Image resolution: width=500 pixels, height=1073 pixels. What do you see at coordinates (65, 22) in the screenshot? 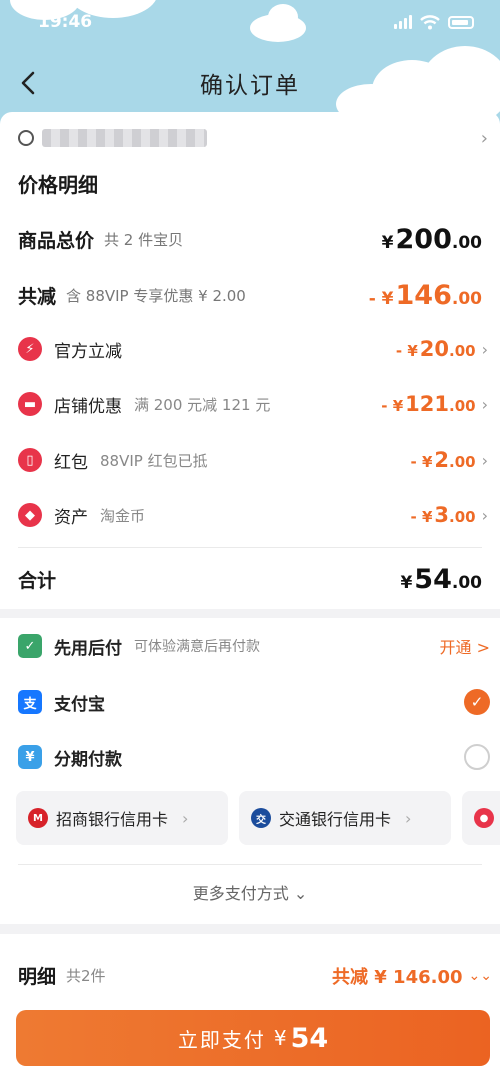
I see `status-time: 19:46` at bounding box center [65, 22].